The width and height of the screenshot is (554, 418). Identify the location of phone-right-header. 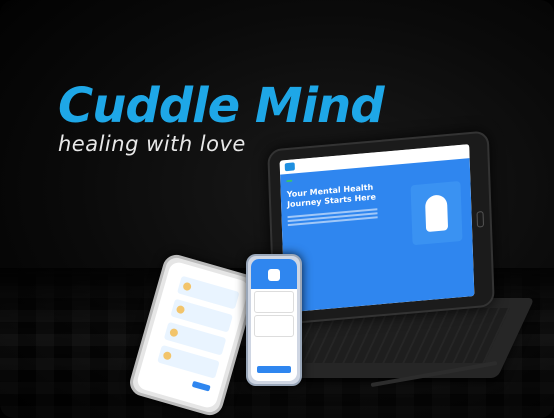
(274, 274).